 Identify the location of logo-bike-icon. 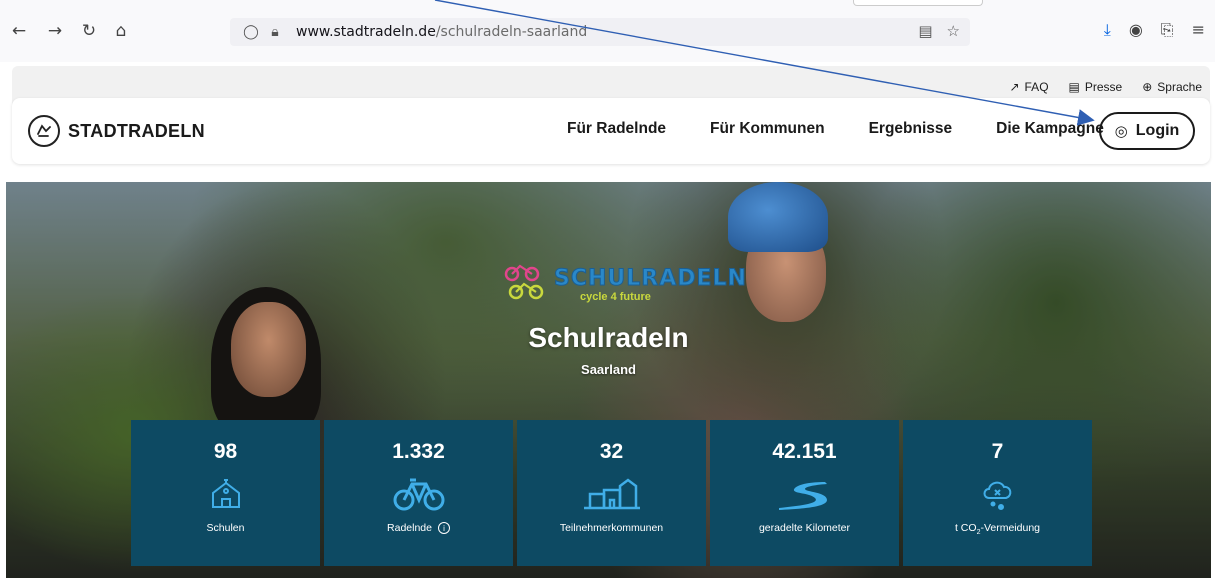
(44, 131).